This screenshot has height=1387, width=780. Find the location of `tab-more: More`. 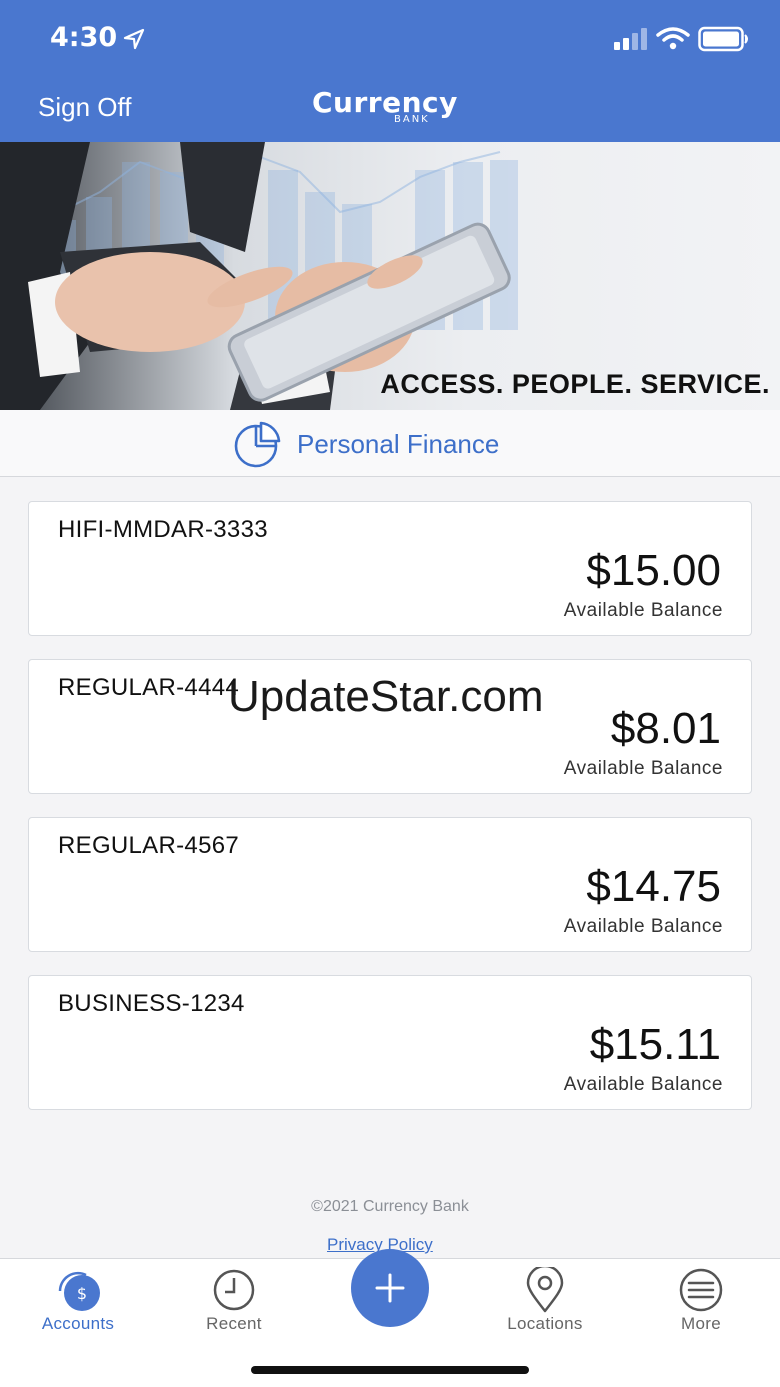

tab-more: More is located at coordinates (701, 1299).